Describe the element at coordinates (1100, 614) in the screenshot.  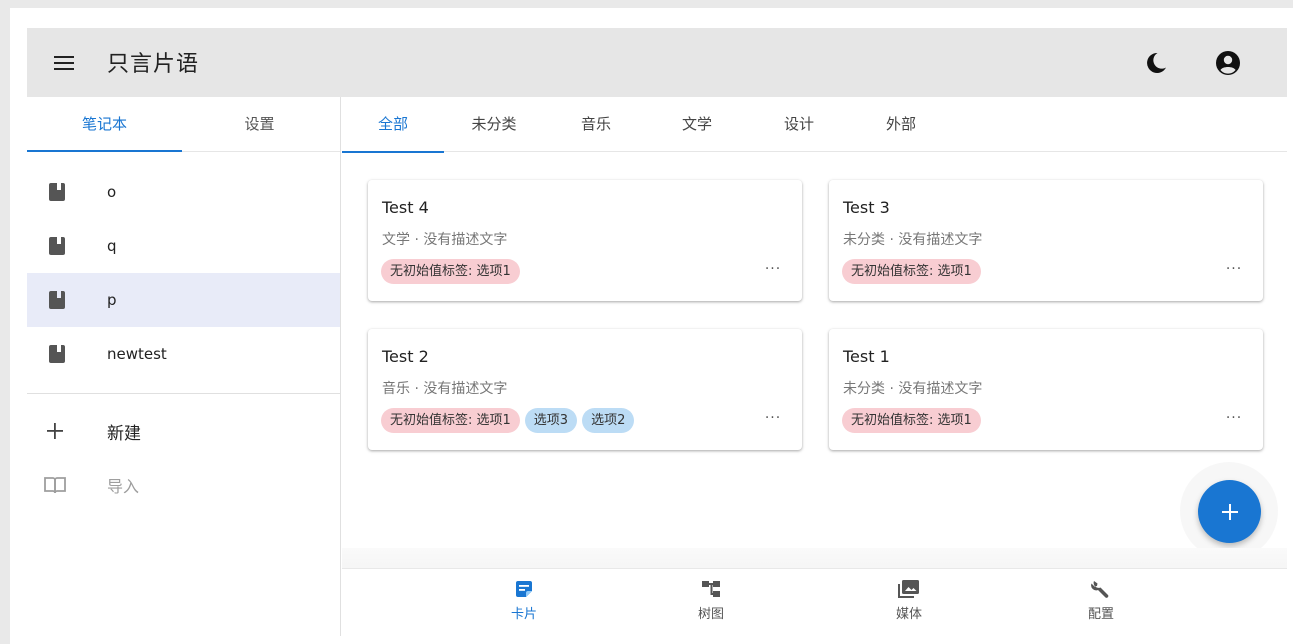
I see `nav-config-label: 配置` at that location.